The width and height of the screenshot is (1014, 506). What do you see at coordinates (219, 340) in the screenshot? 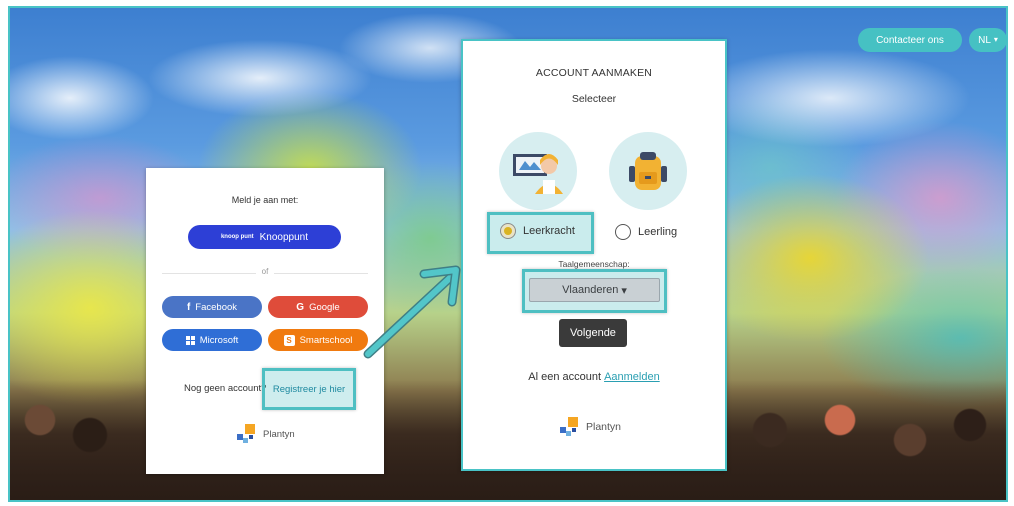
I see `microsoft-label: Microsoft` at bounding box center [219, 340].